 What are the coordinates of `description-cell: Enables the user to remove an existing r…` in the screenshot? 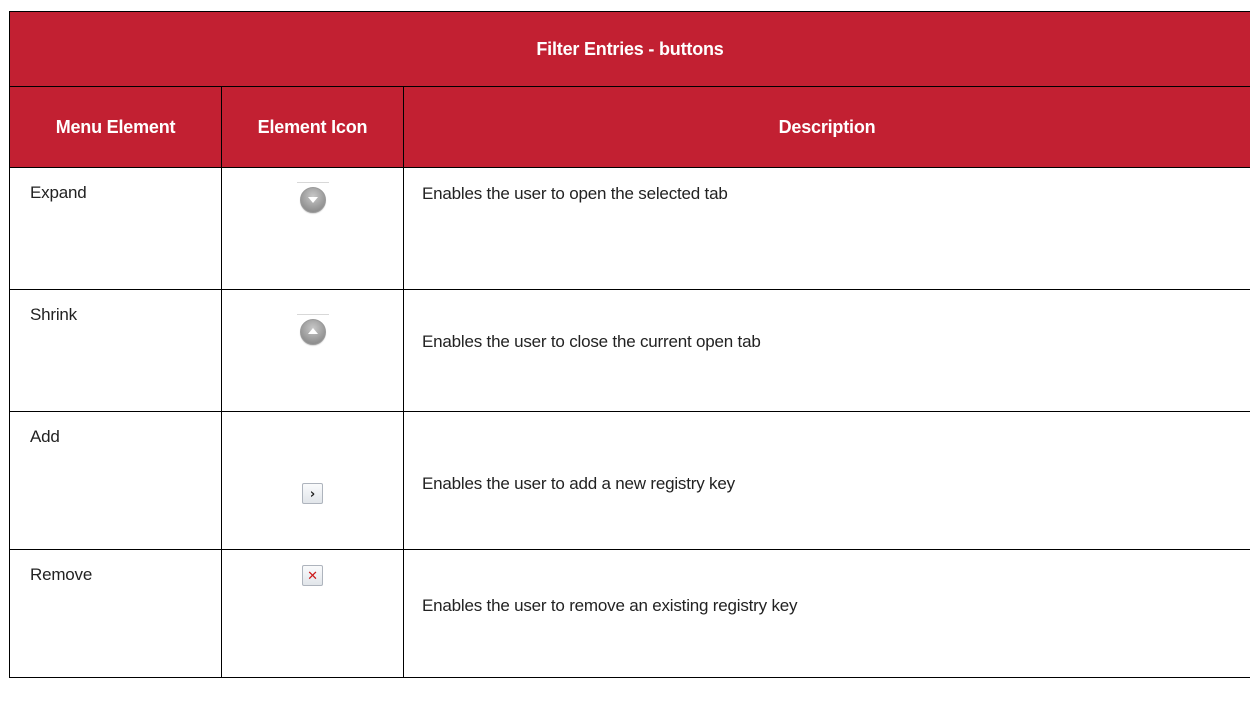 It's located at (826, 613).